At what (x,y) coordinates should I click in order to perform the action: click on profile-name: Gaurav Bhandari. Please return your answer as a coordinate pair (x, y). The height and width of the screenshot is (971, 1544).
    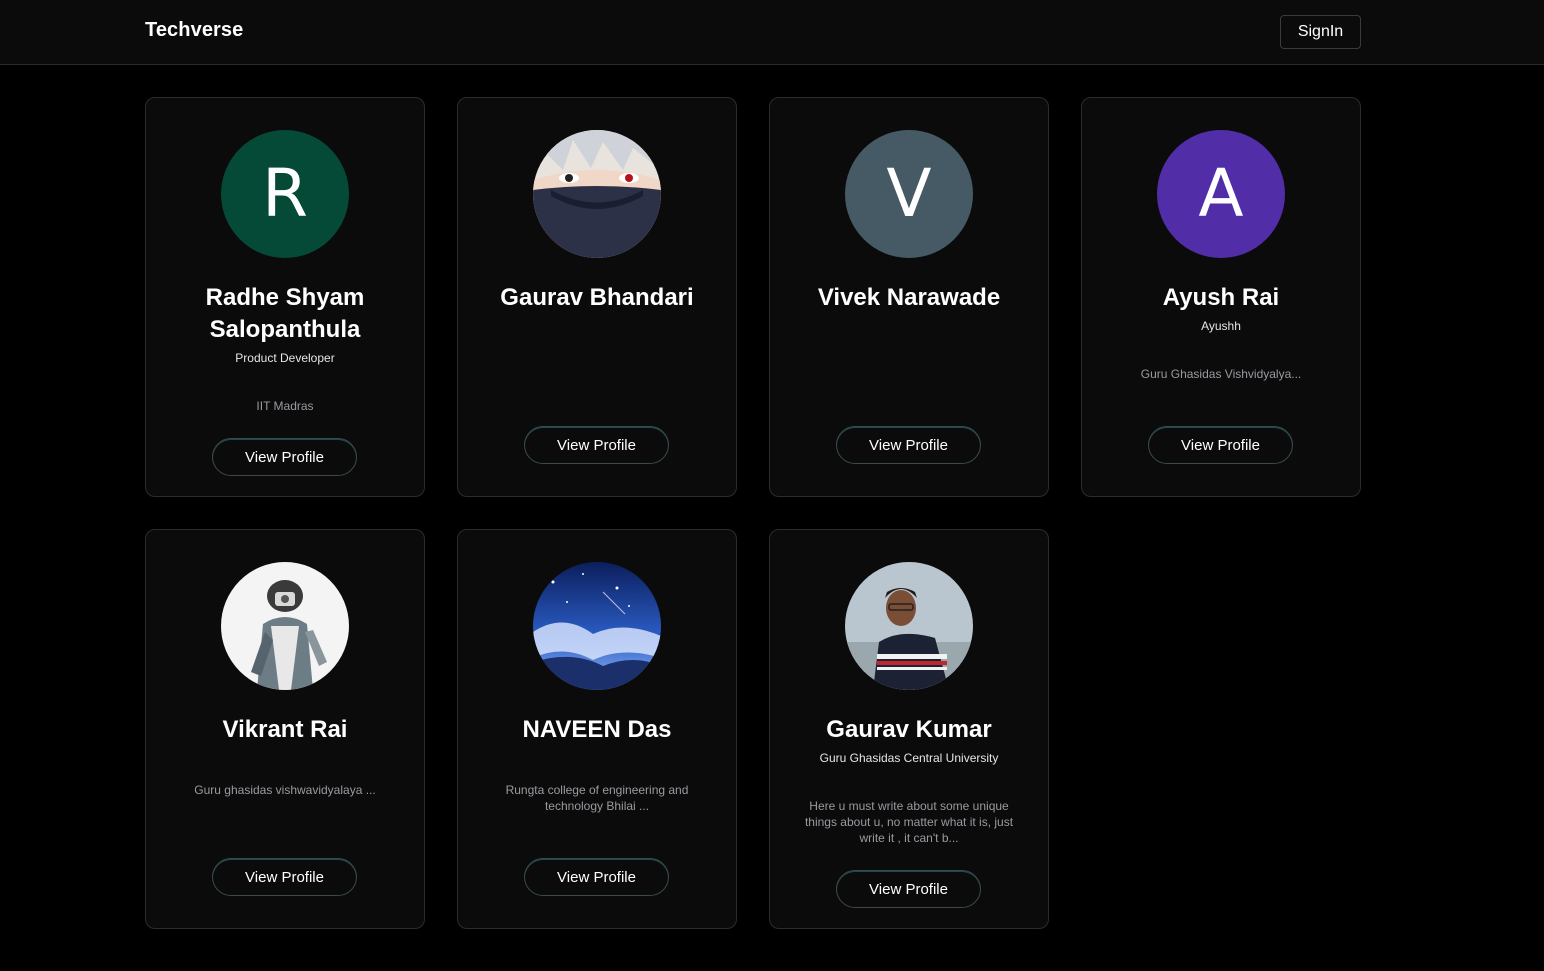
    Looking at the image, I should click on (597, 297).